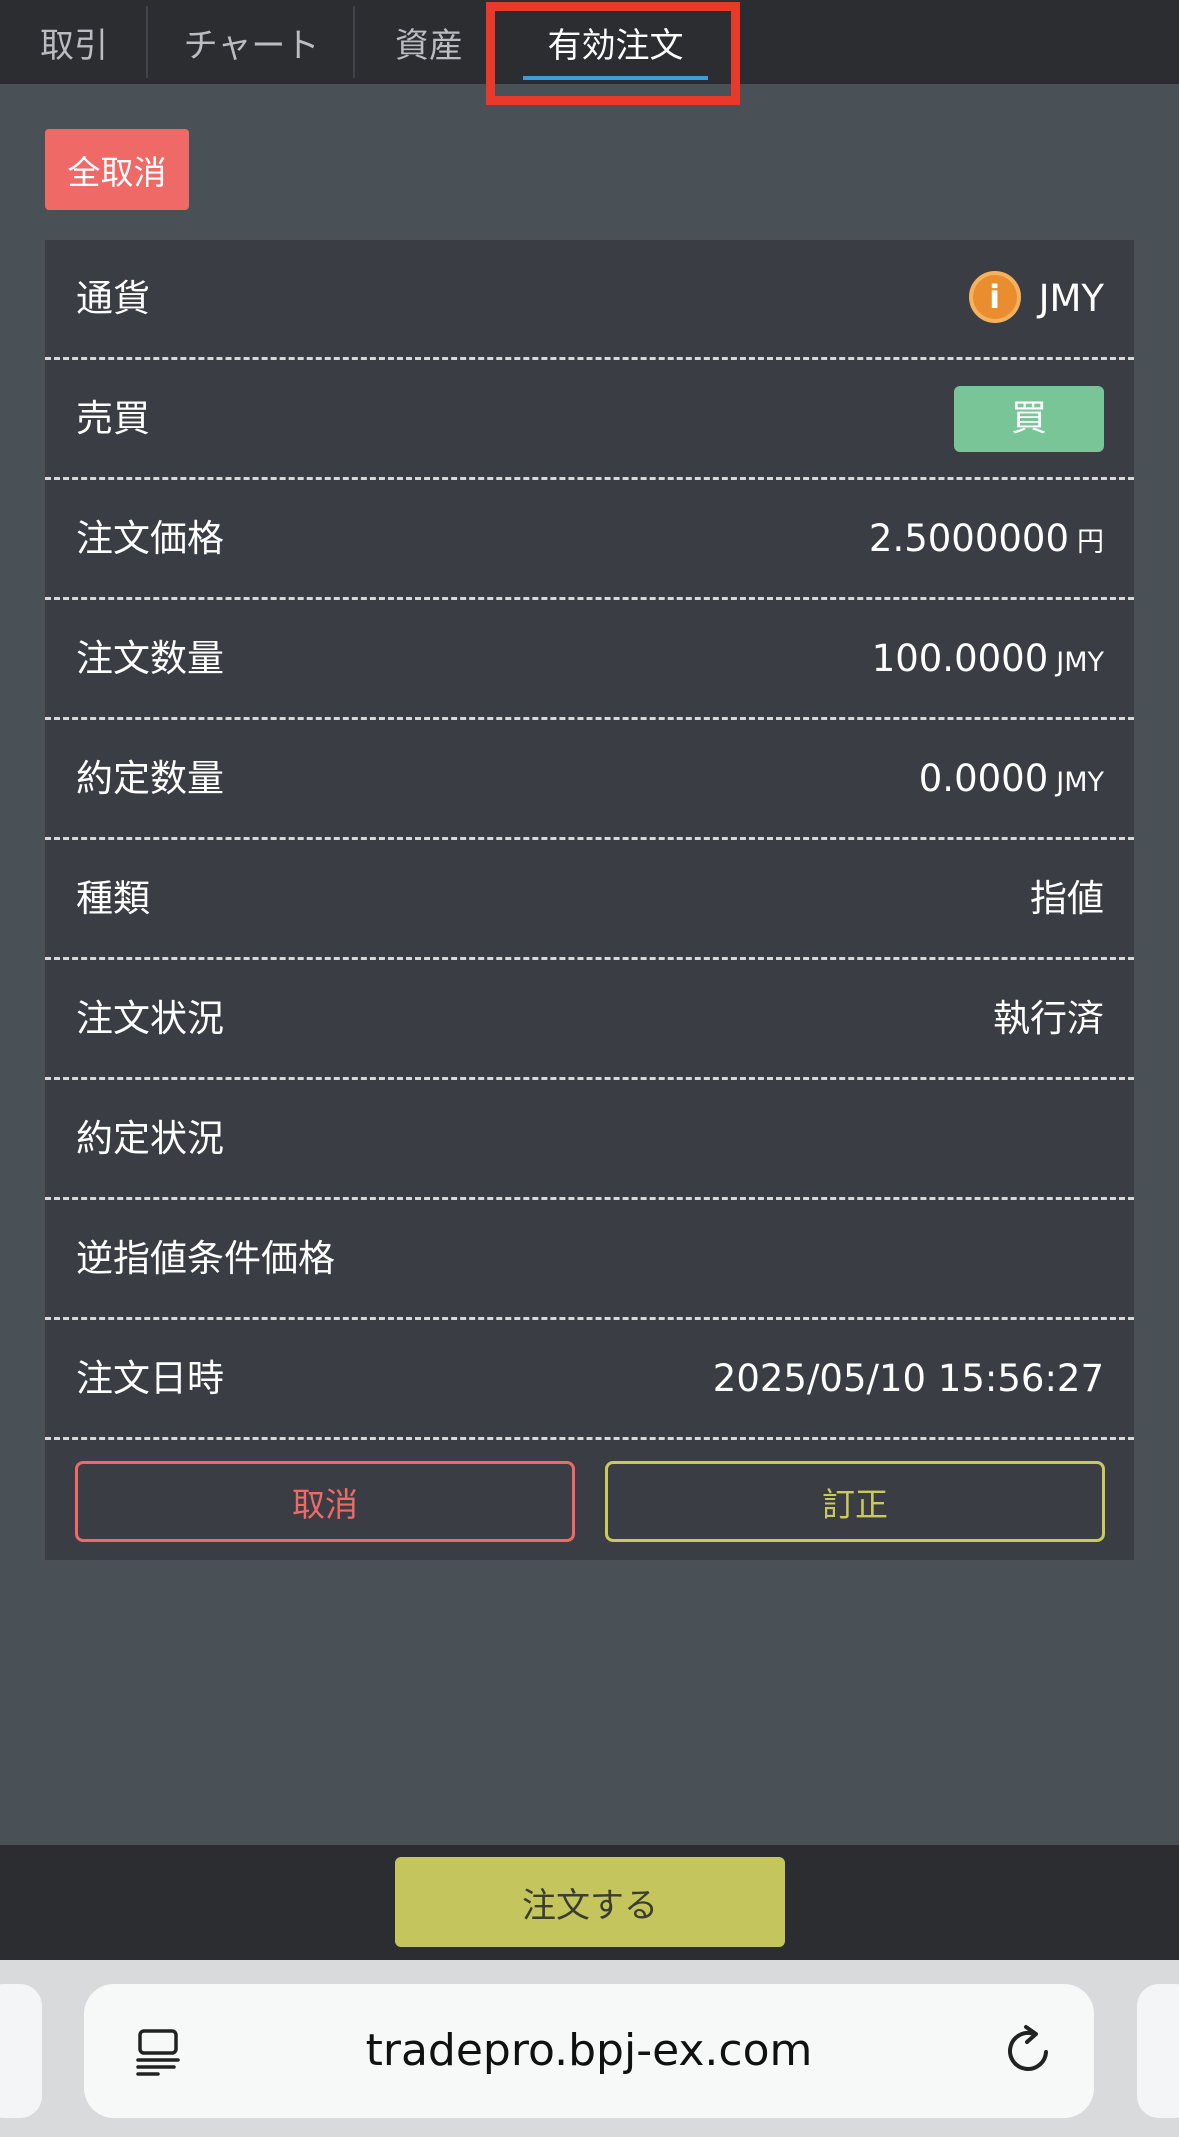 Image resolution: width=1179 pixels, height=2137 pixels. What do you see at coordinates (1090, 542) in the screenshot?
I see `price-unit: 円` at bounding box center [1090, 542].